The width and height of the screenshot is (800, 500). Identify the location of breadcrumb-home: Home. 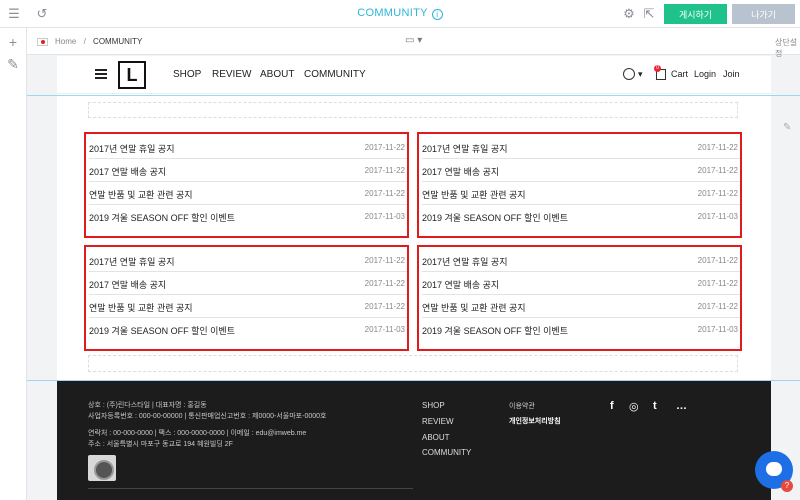
(65, 41).